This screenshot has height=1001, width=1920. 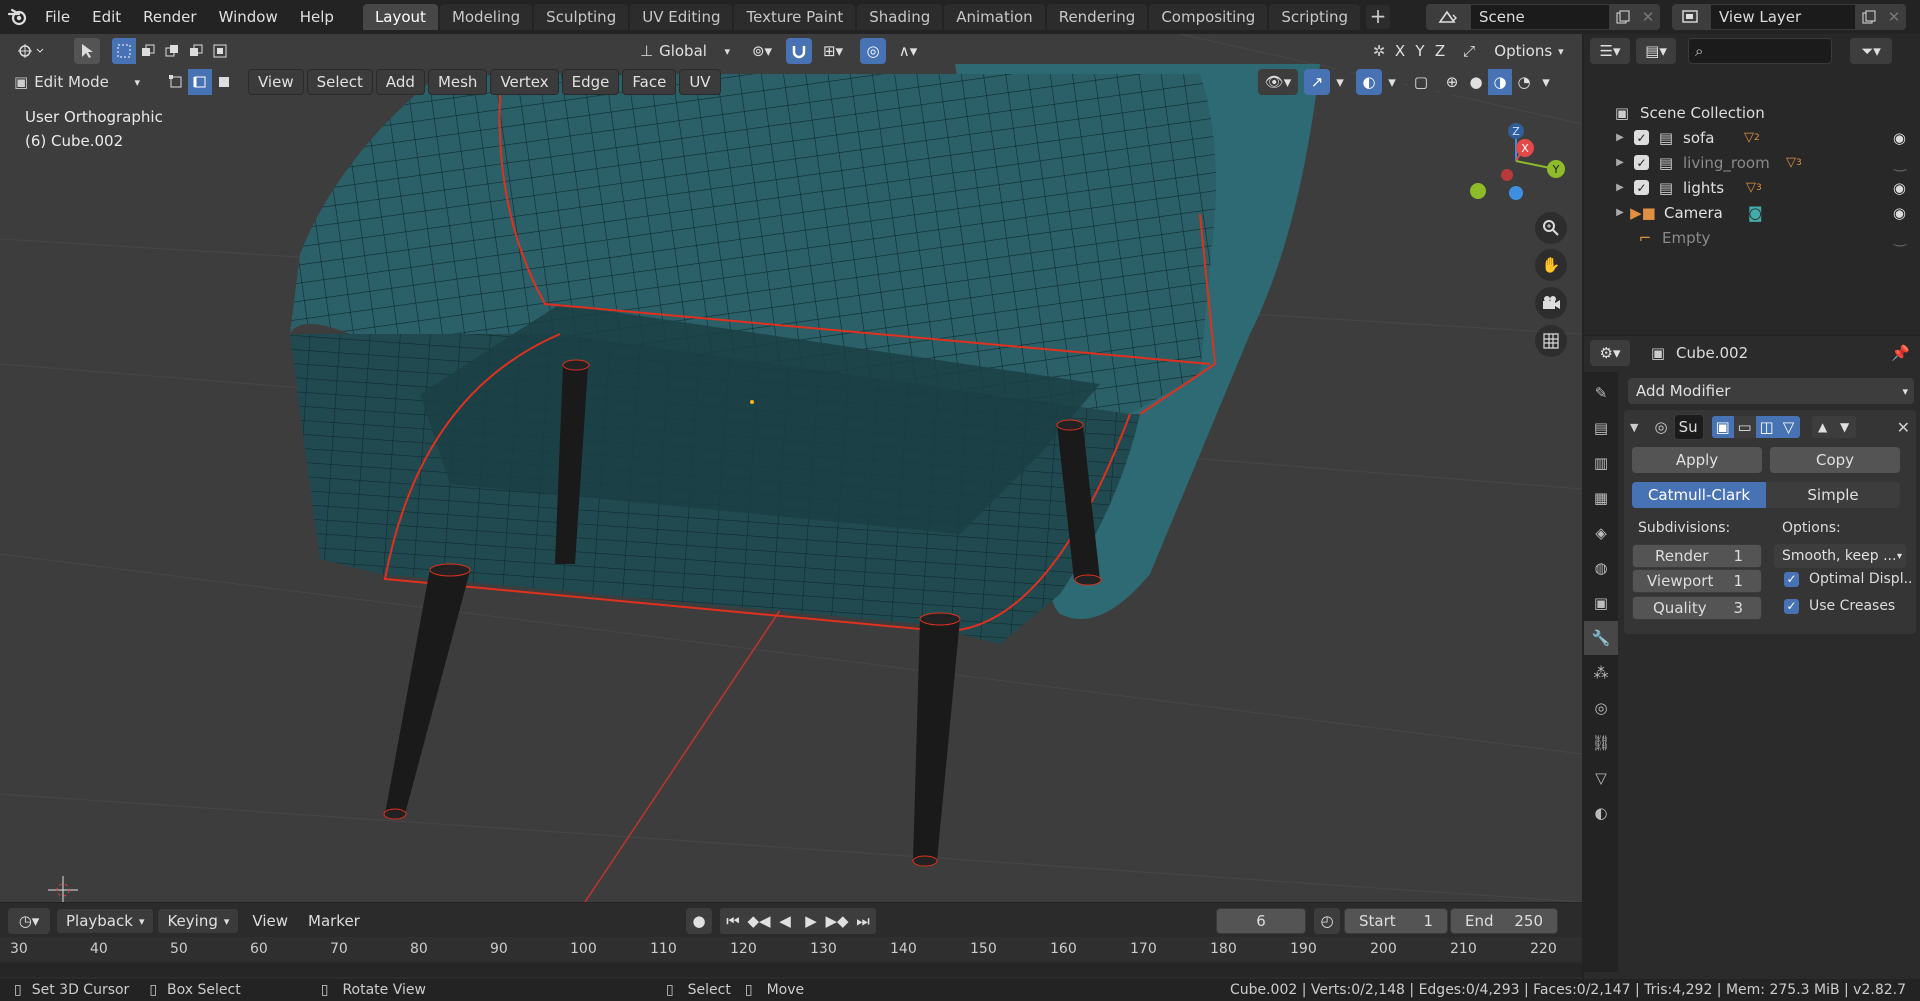 I want to click on preview-range-icon: ◴, so click(x=1327, y=921).